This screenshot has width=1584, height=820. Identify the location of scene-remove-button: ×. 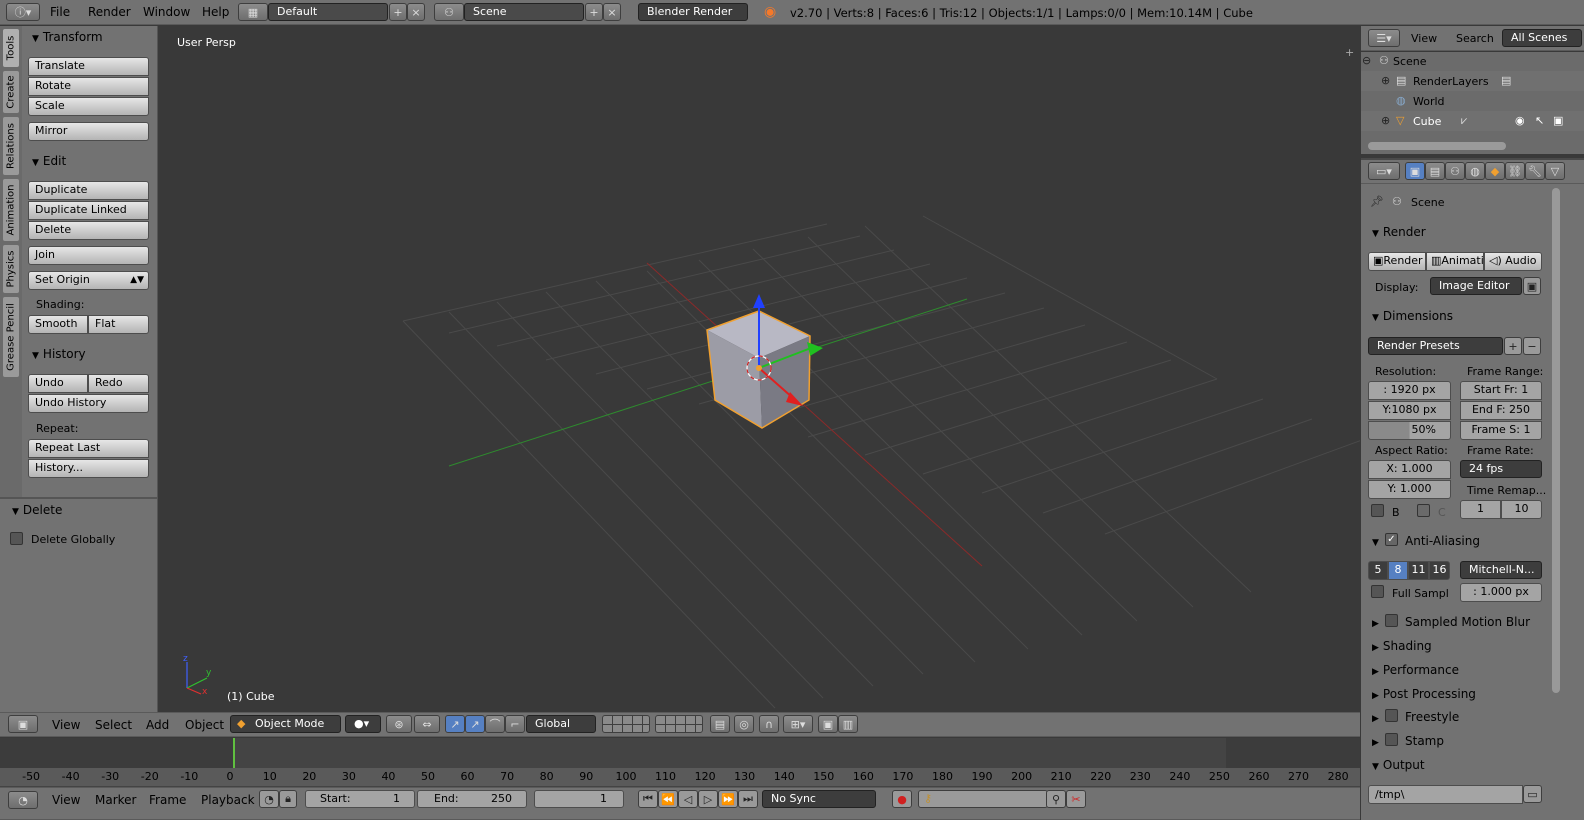
(612, 12).